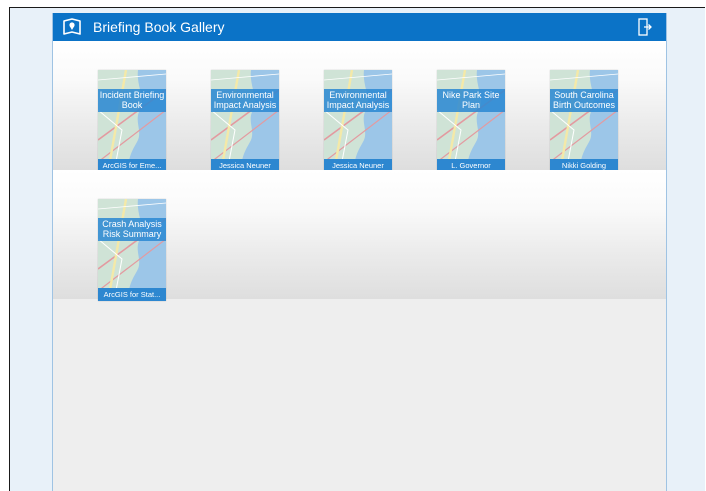 The image size is (706, 491). What do you see at coordinates (471, 100) in the screenshot?
I see `card-title: Nike Park Site Plan` at bounding box center [471, 100].